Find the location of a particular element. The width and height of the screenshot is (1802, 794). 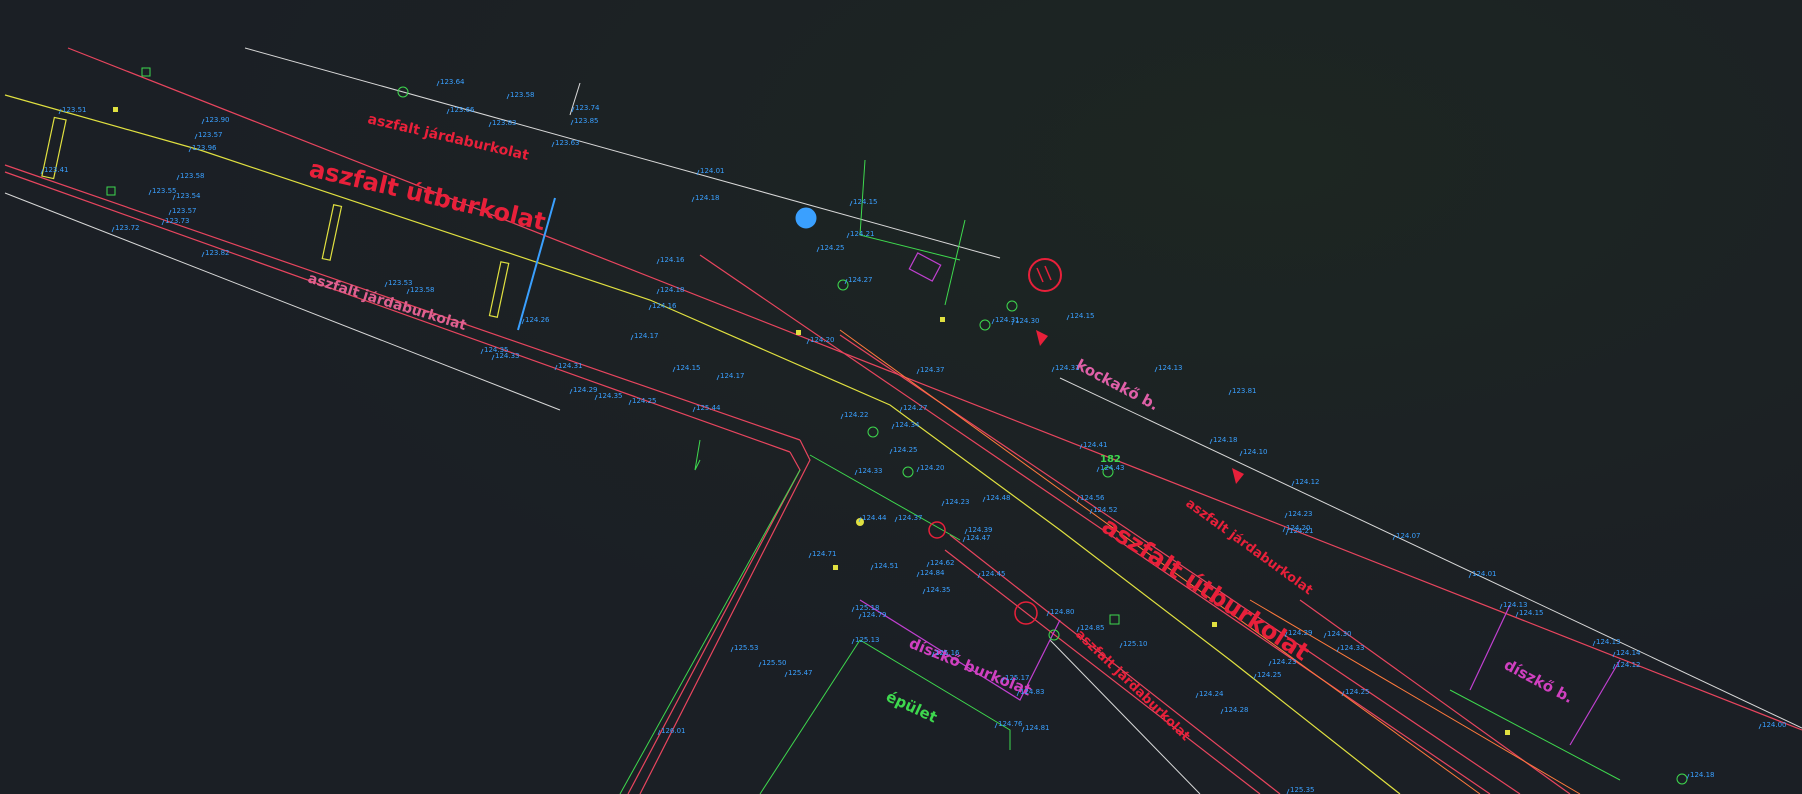

spot-height-label: 123.90 is located at coordinates (217, 120).